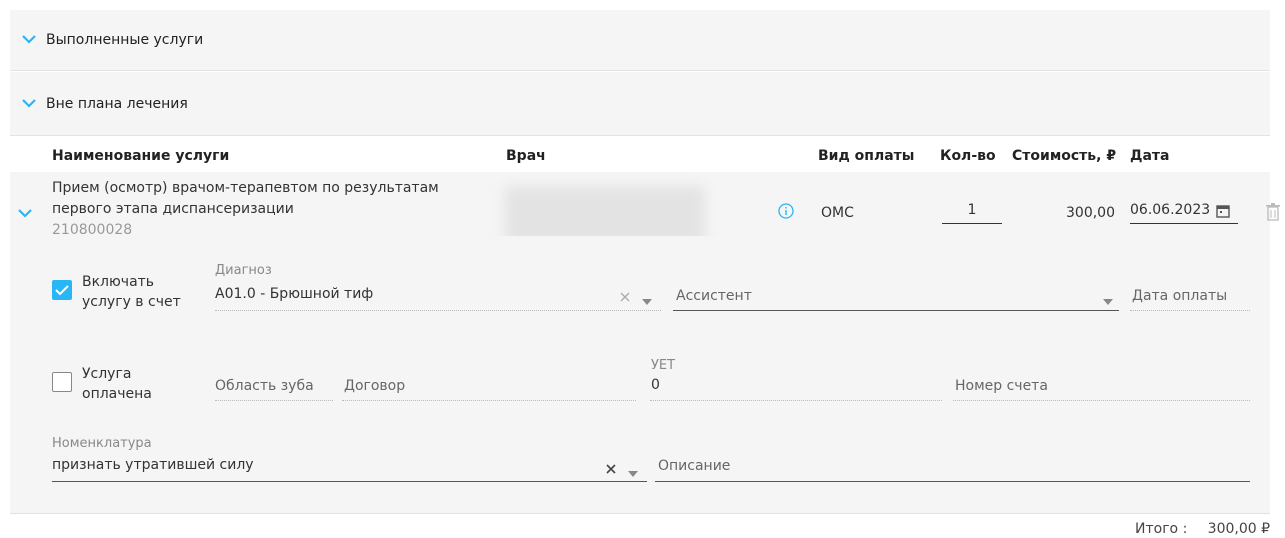  I want to click on payment-date-field: Дата оплаты, so click(1179, 296).